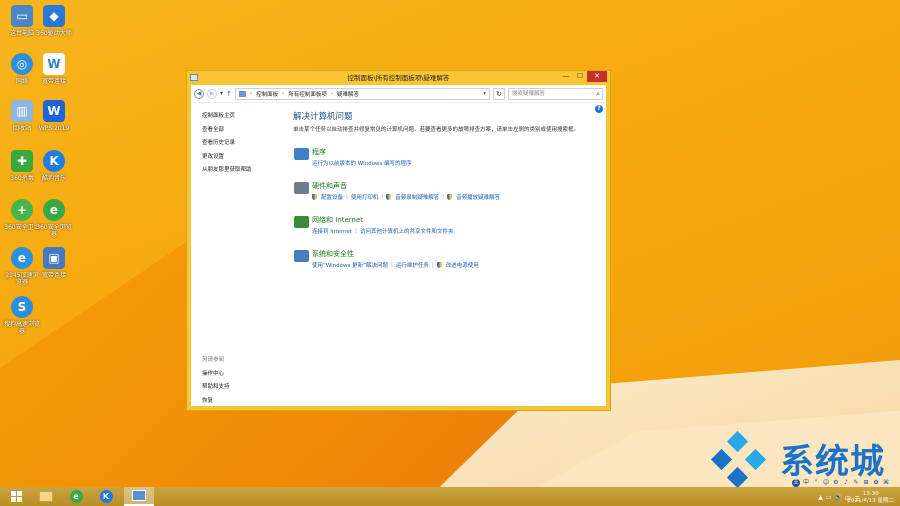  Describe the element at coordinates (455, 186) in the screenshot. I see `category-title-hardware-sound: 硬件和声音` at that location.